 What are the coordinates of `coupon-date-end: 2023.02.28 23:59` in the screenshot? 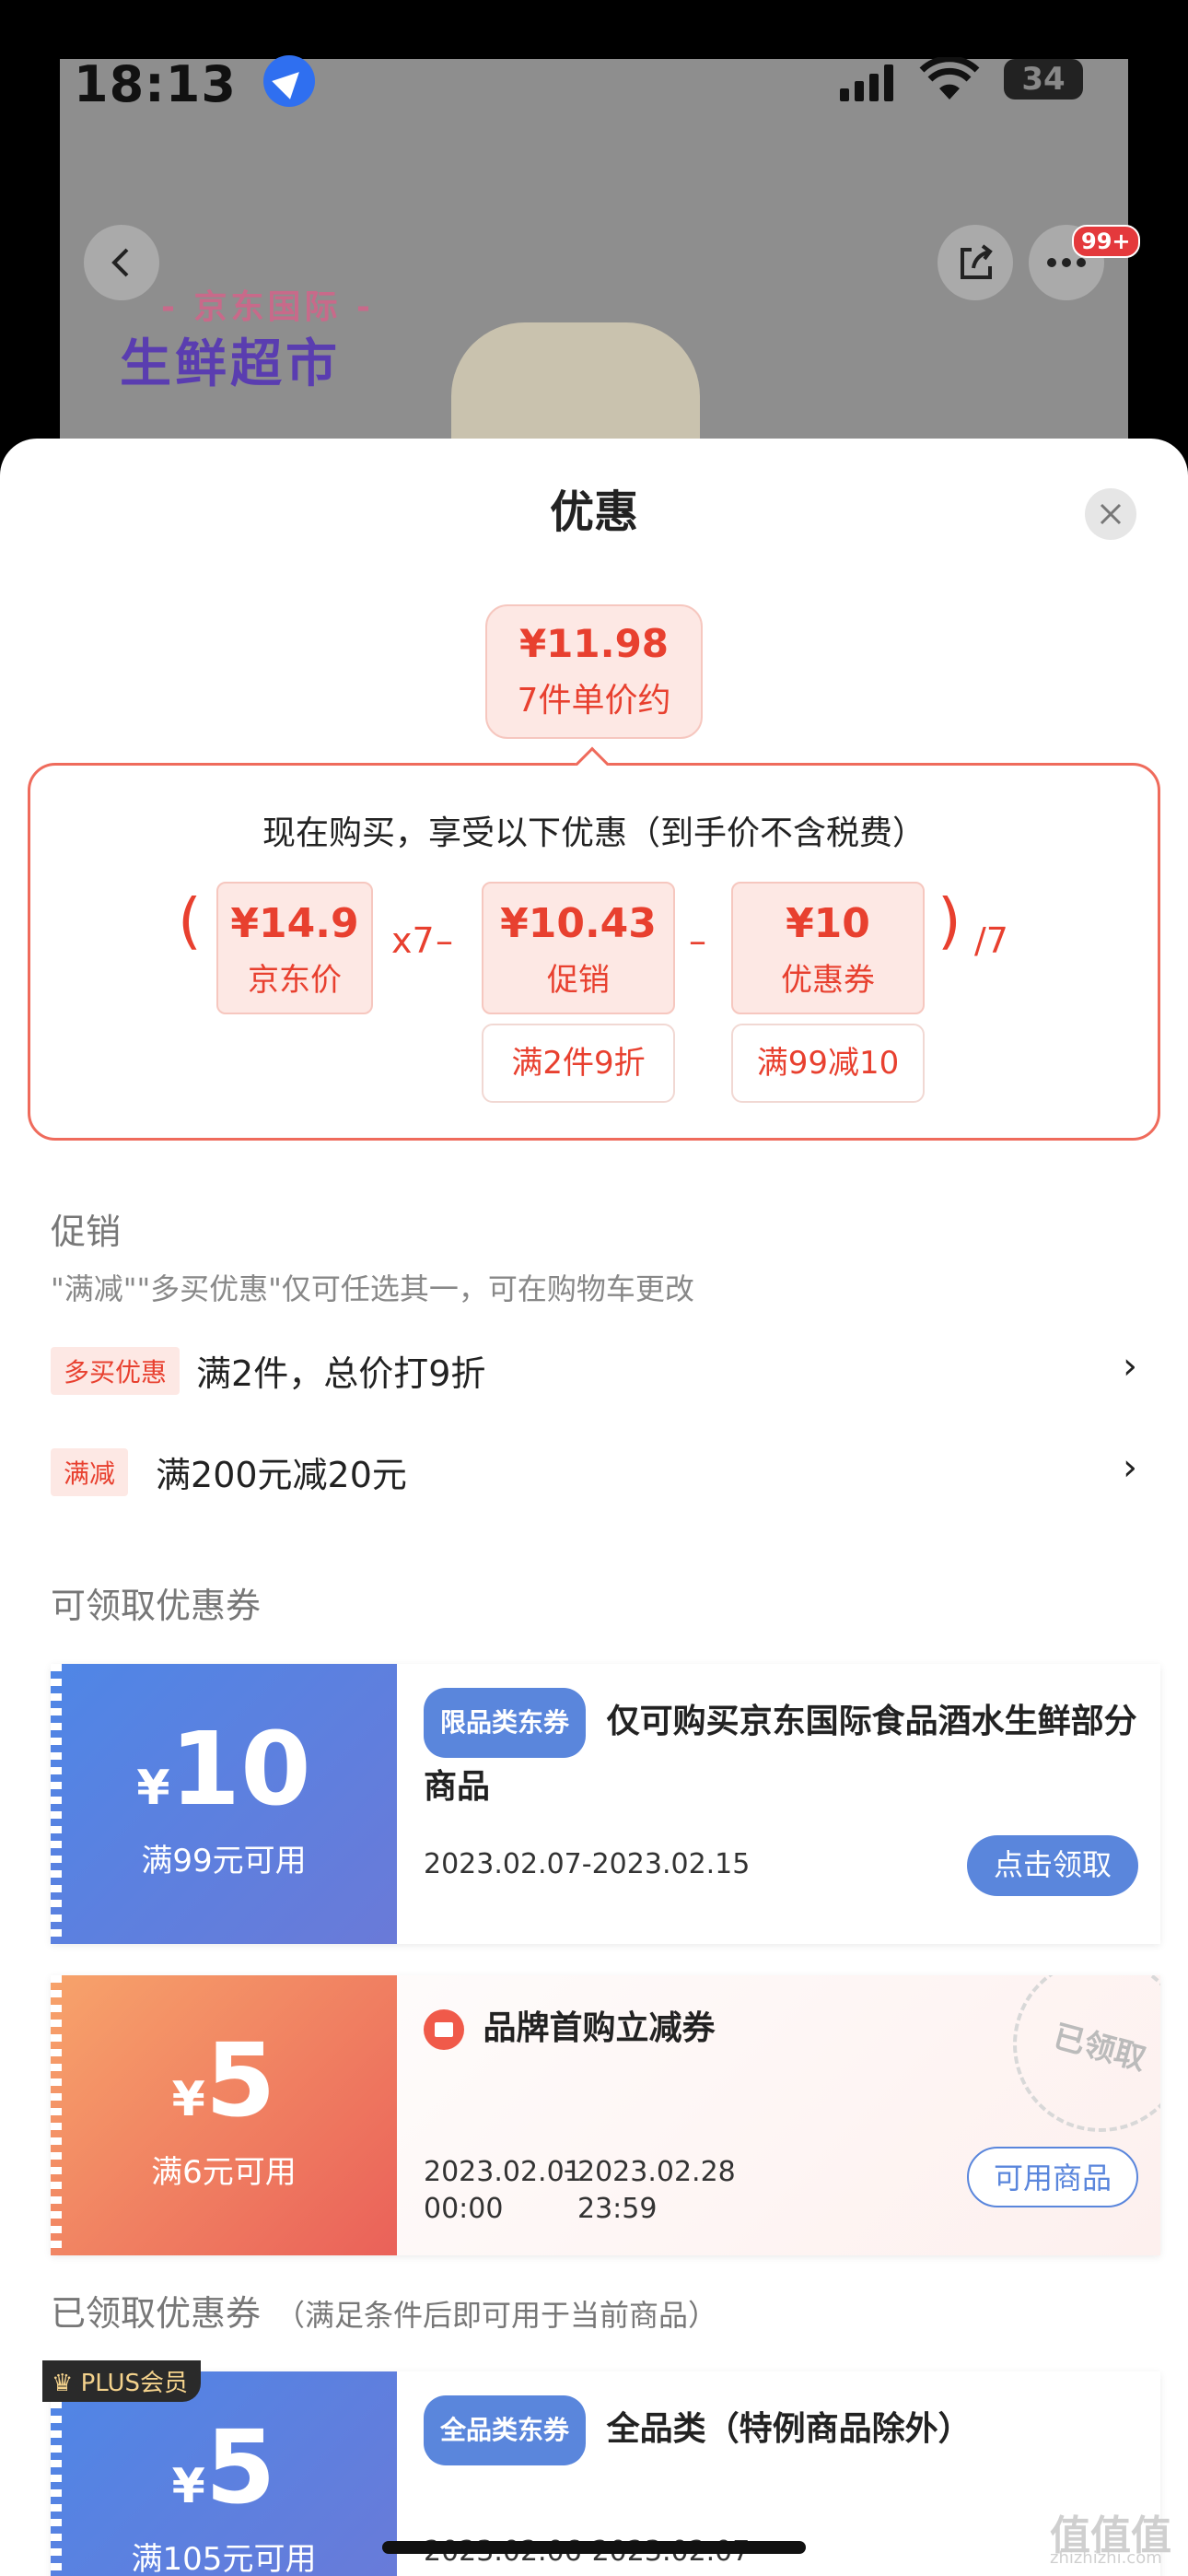 It's located at (656, 2190).